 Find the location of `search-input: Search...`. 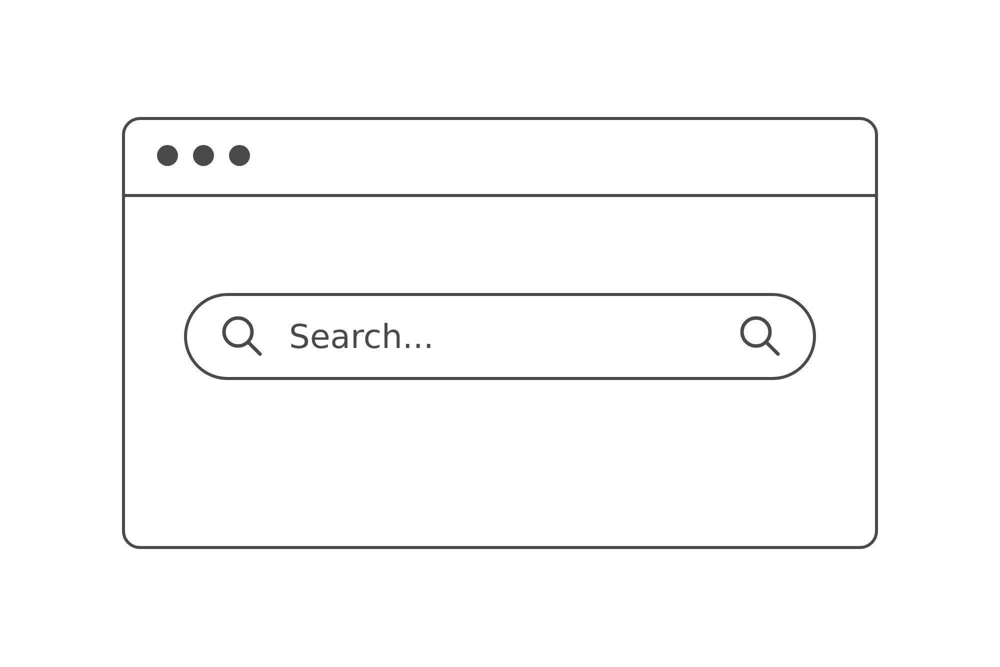

search-input: Search... is located at coordinates (502, 336).